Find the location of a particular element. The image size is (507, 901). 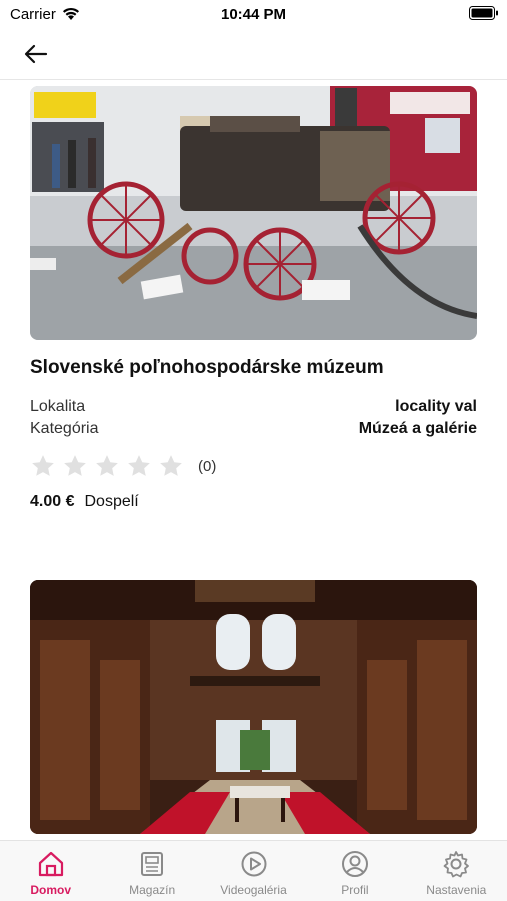

status-bar: Carrier 10:44 PM is located at coordinates (253, 14).